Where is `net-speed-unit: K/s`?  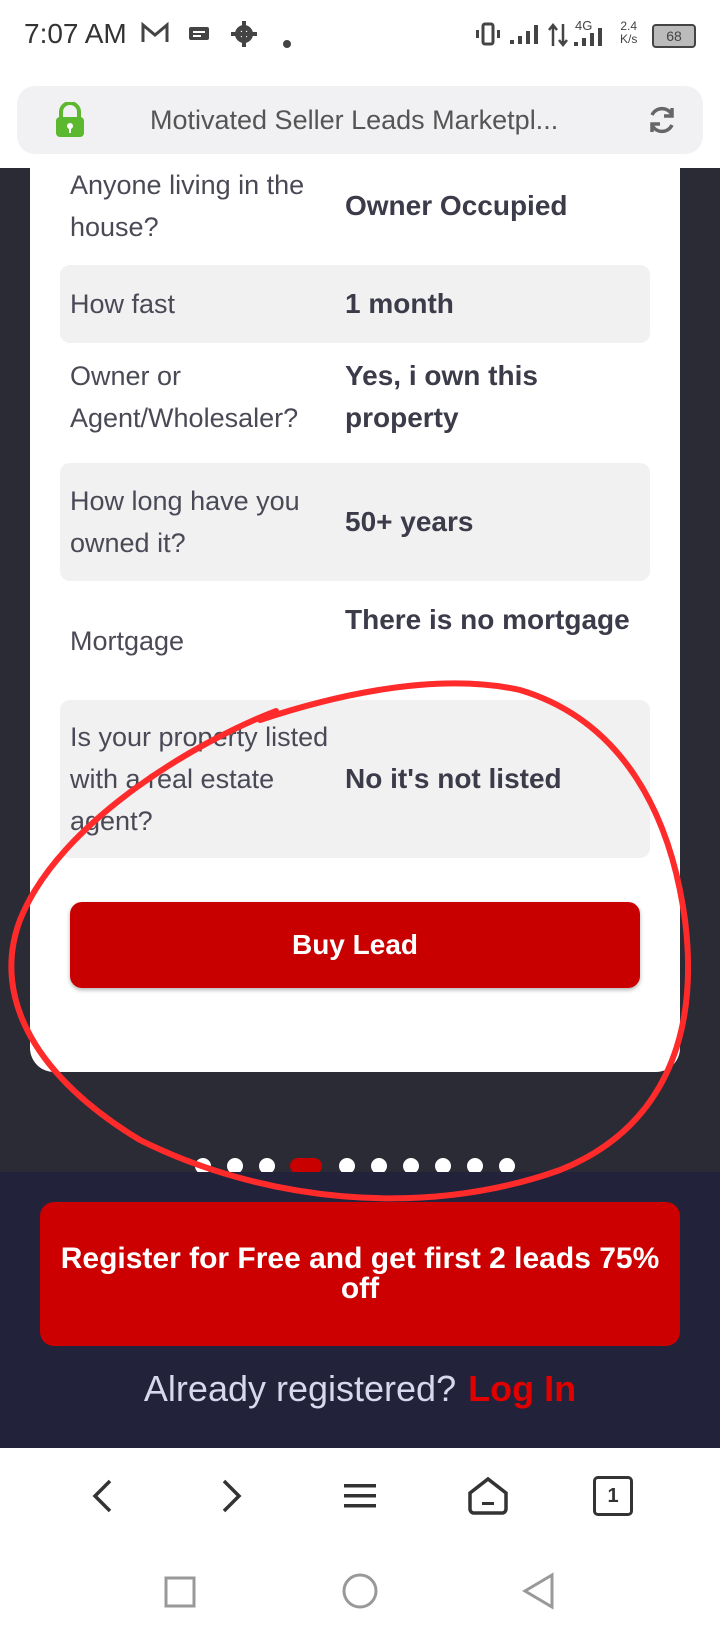
net-speed-unit: K/s is located at coordinates (629, 39).